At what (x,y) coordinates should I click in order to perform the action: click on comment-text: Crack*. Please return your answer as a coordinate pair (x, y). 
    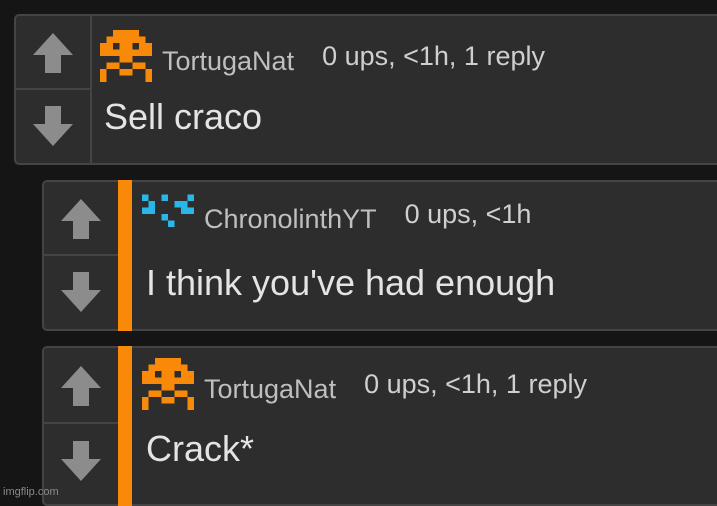
    Looking at the image, I should click on (200, 448).